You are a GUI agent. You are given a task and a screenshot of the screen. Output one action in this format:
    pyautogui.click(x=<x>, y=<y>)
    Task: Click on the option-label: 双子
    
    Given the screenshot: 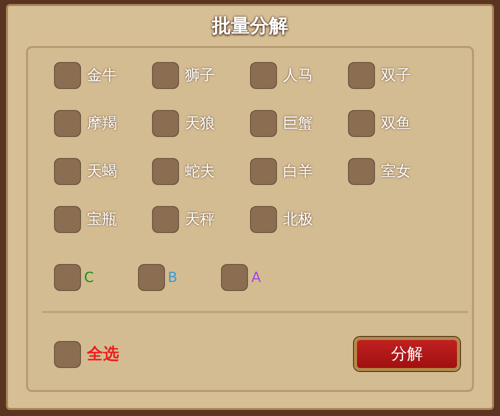 What is the action you would take?
    pyautogui.click(x=396, y=75)
    